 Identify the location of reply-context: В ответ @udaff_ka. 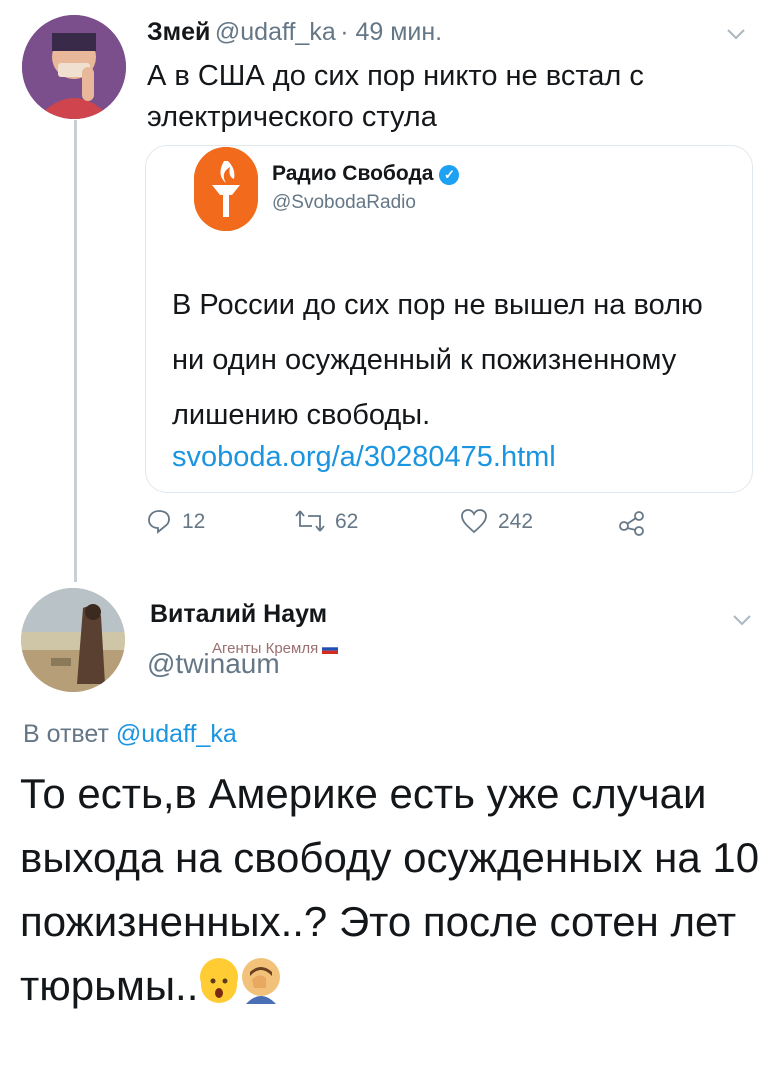
(130, 734).